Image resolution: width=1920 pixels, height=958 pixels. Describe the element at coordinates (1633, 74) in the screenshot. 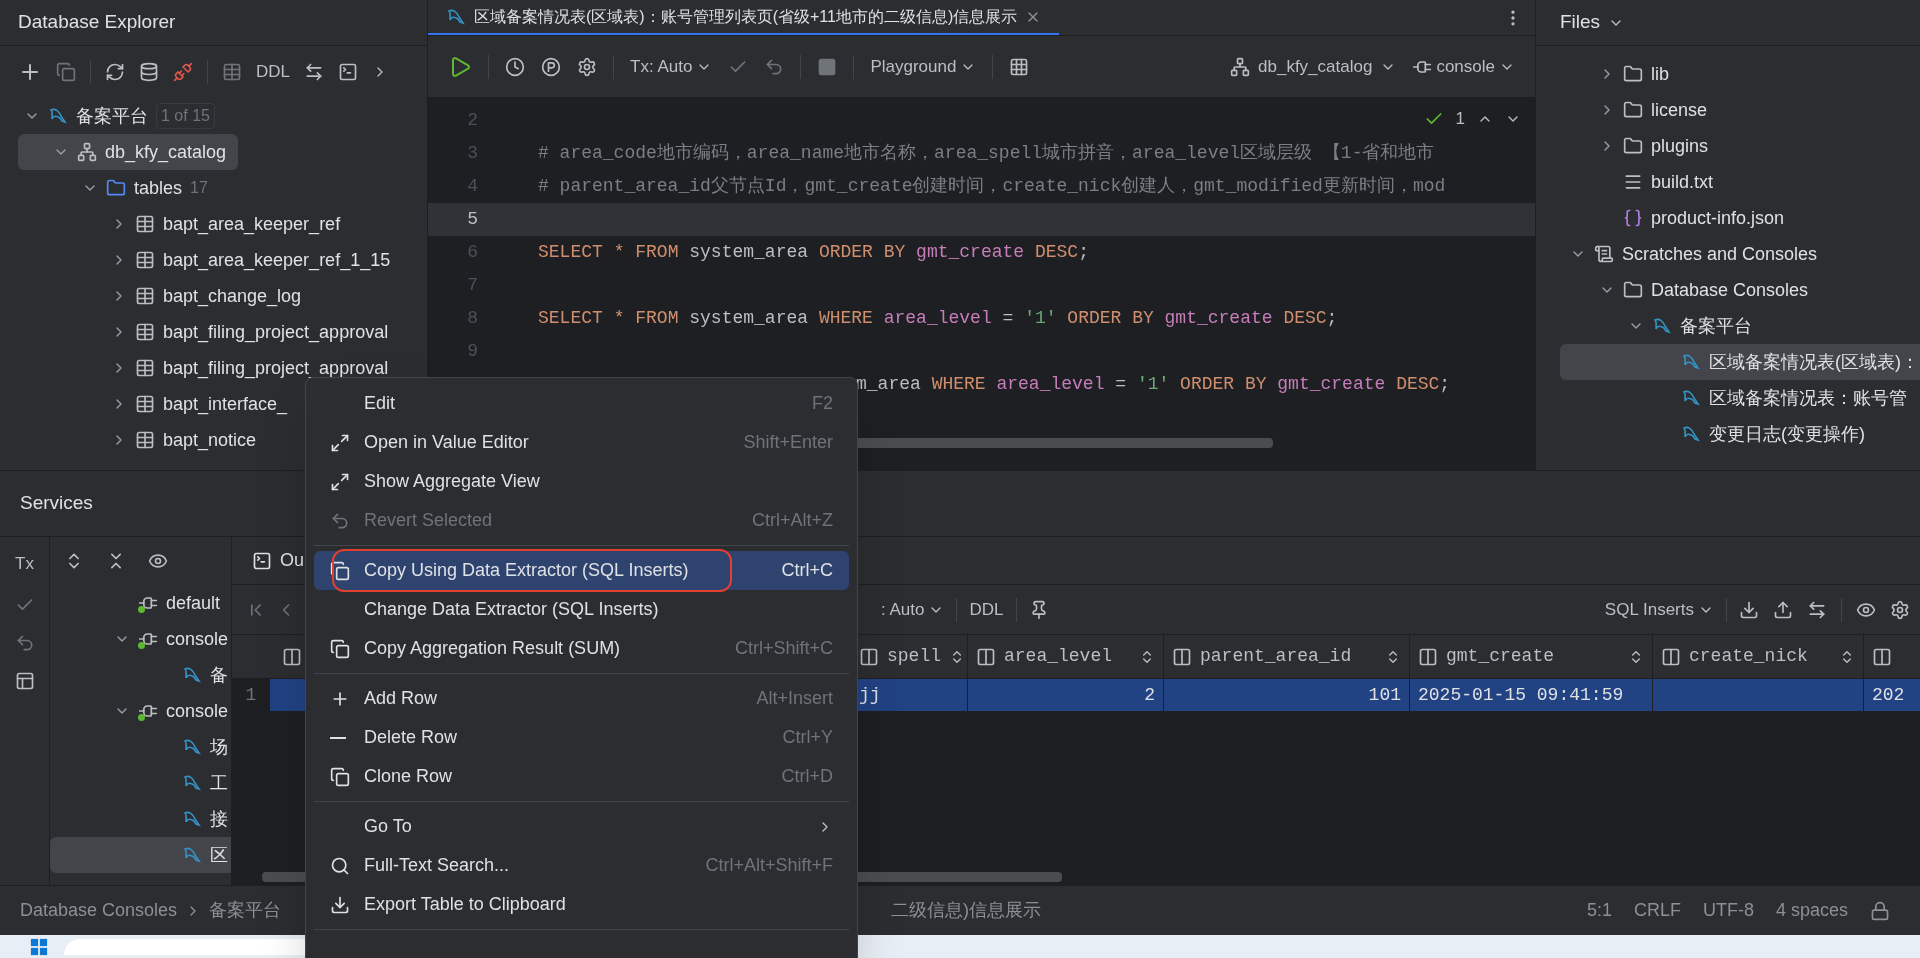

I see `folder-icon` at that location.